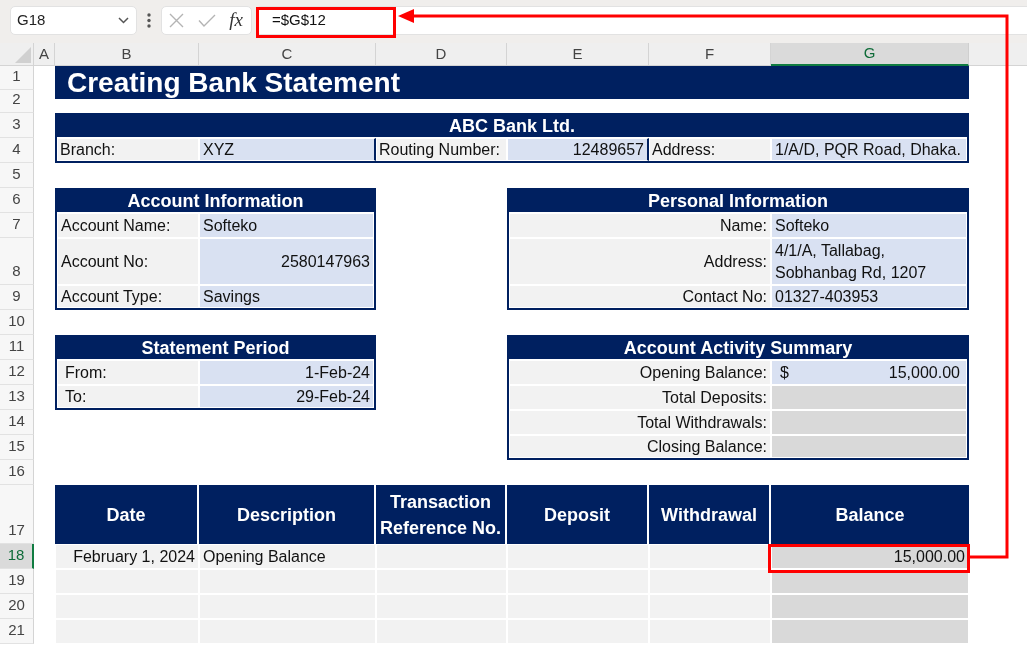 The width and height of the screenshot is (1027, 646). What do you see at coordinates (17, 78) in the screenshot?
I see `row-header: 1` at bounding box center [17, 78].